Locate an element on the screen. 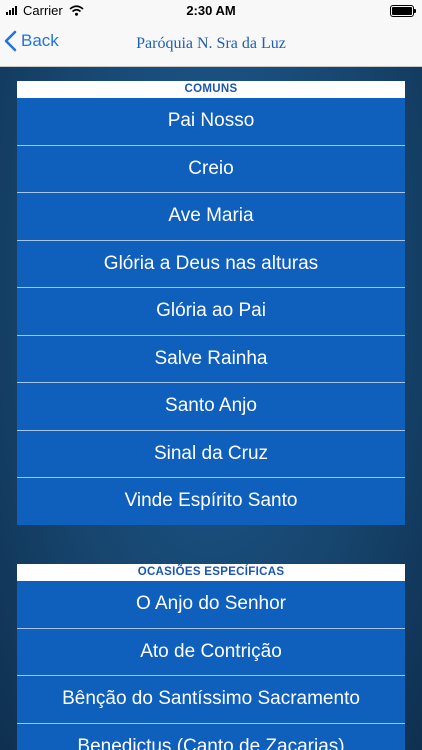 This screenshot has width=422, height=750. battery-icon is located at coordinates (403, 11).